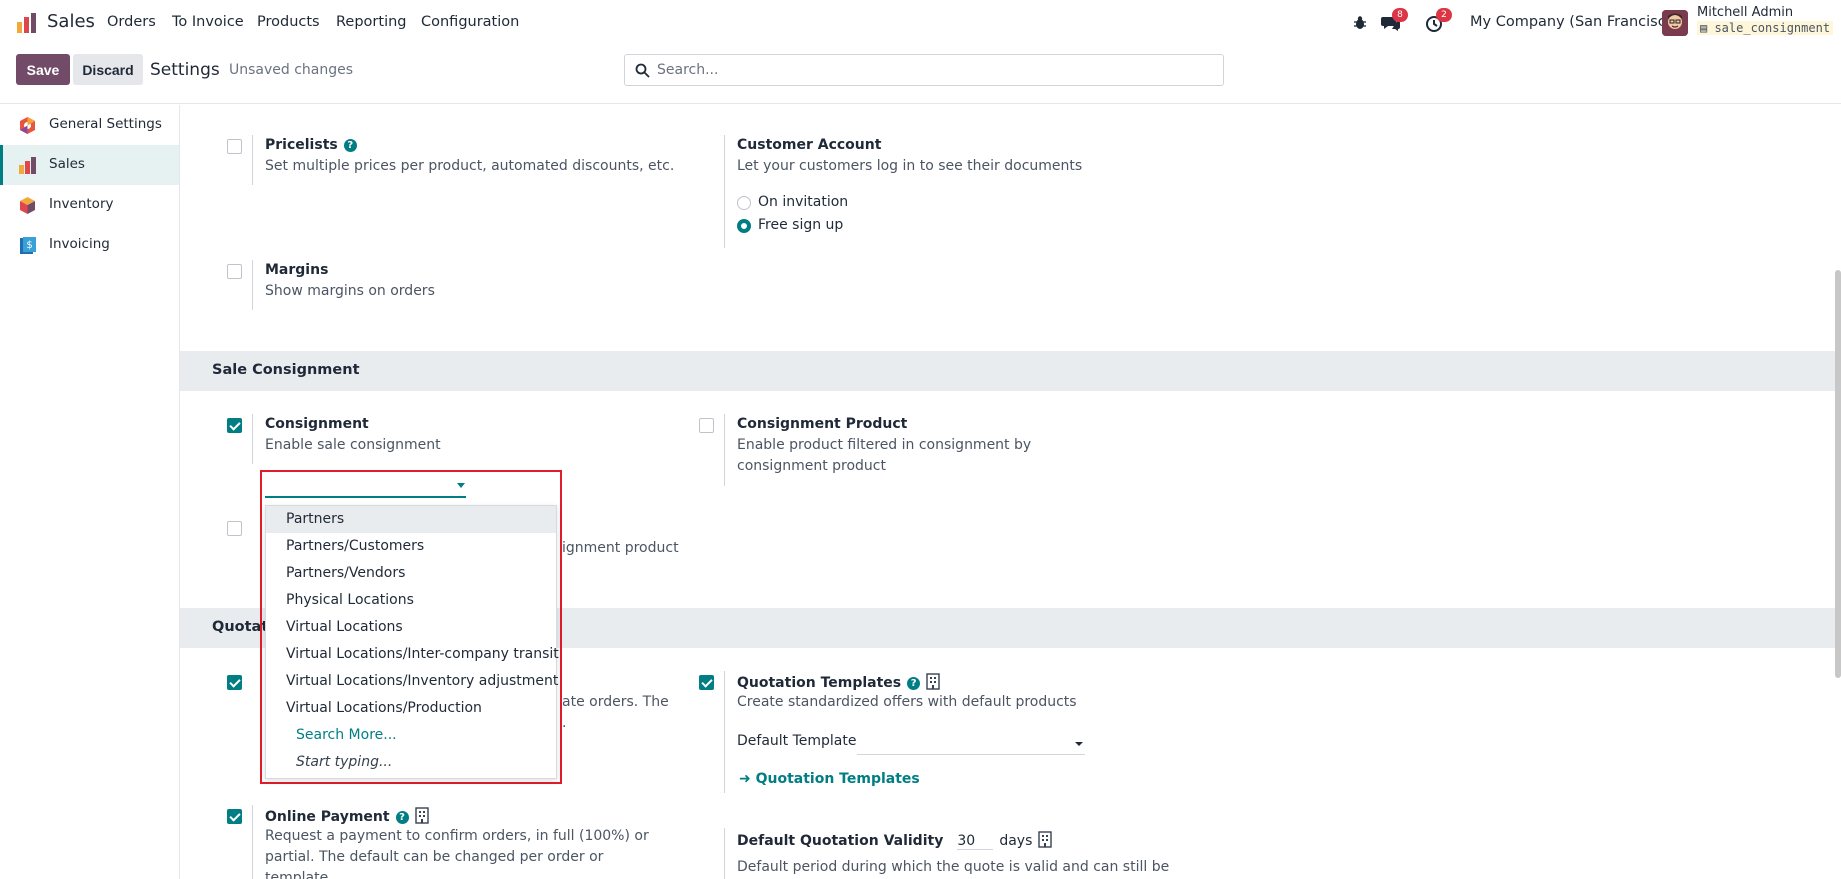  What do you see at coordinates (43, 69) in the screenshot?
I see `save-button: Save` at bounding box center [43, 69].